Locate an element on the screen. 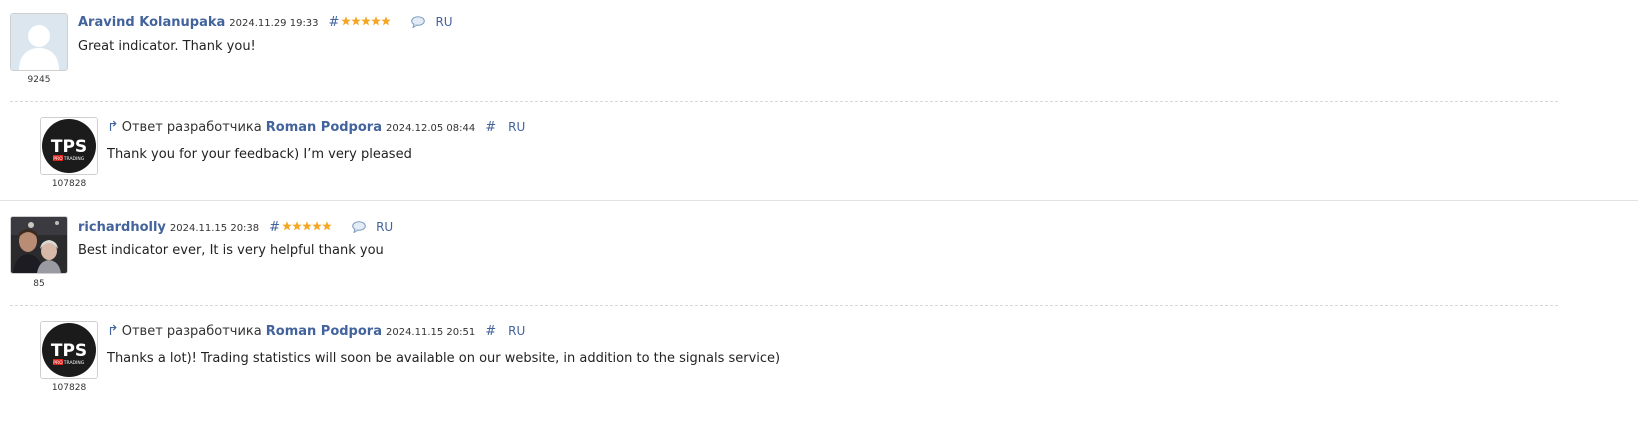 This screenshot has height=422, width=1638. author-link: richardholly is located at coordinates (122, 227).